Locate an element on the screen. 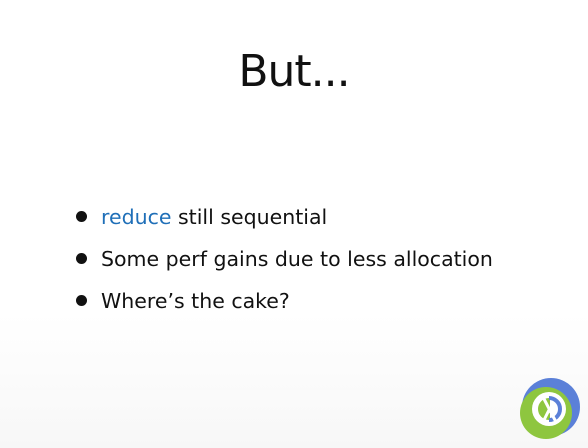 The height and width of the screenshot is (448, 588). bullet-text: Where’s the cake? is located at coordinates (195, 301).